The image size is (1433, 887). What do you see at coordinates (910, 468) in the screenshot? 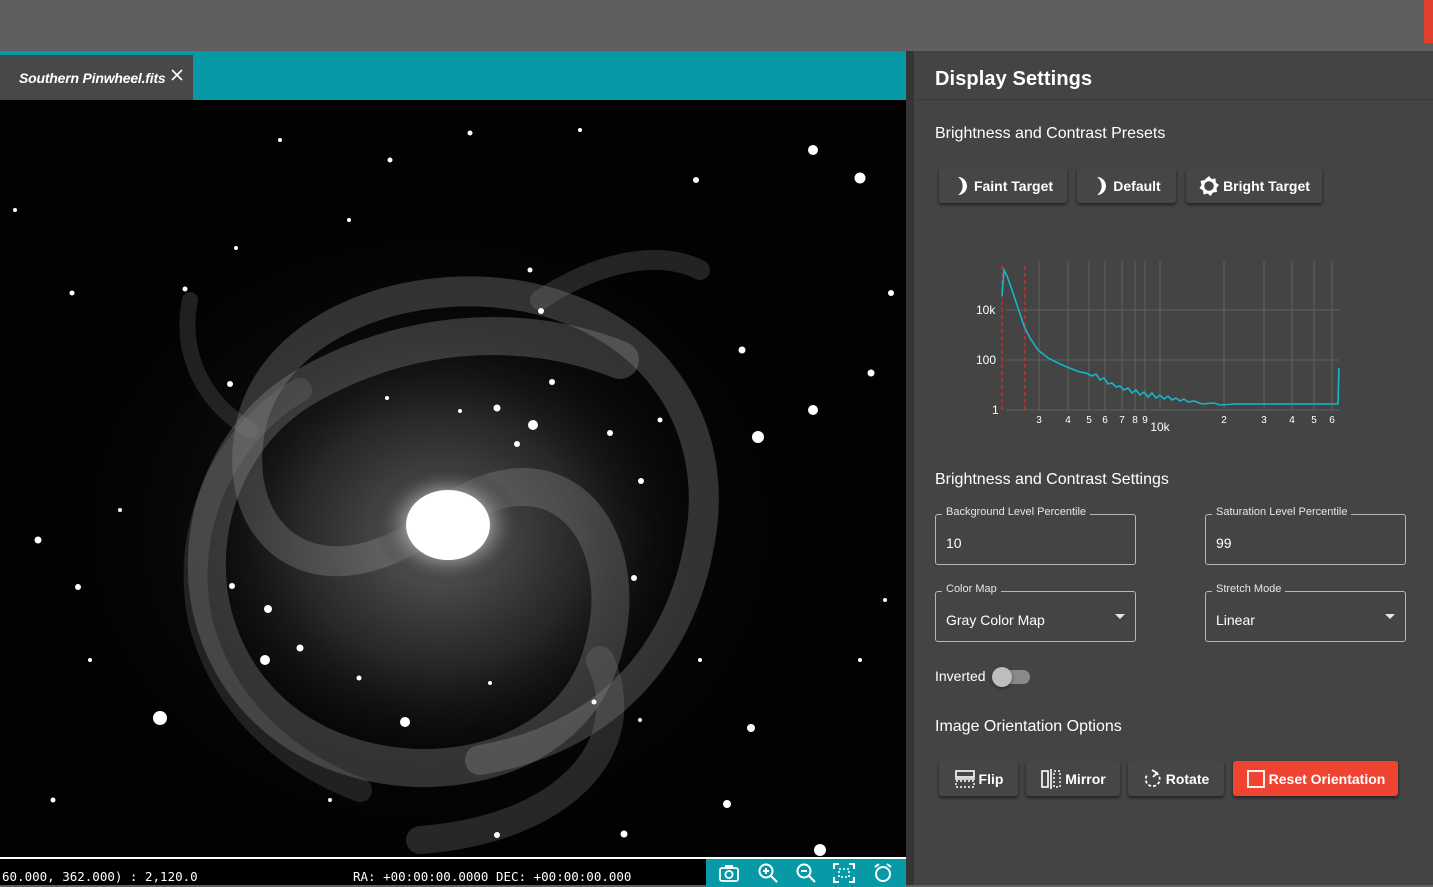
I see `panel-divider` at bounding box center [910, 468].